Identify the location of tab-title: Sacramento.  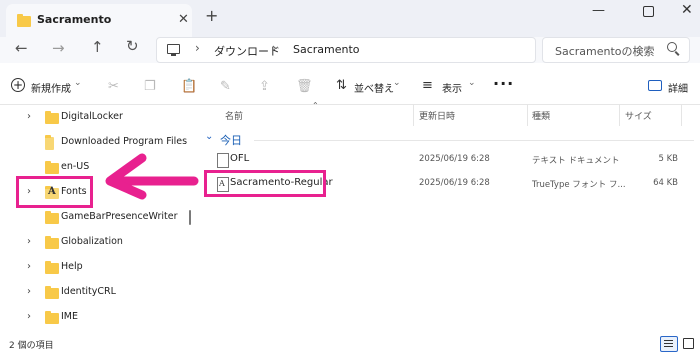
(74, 19).